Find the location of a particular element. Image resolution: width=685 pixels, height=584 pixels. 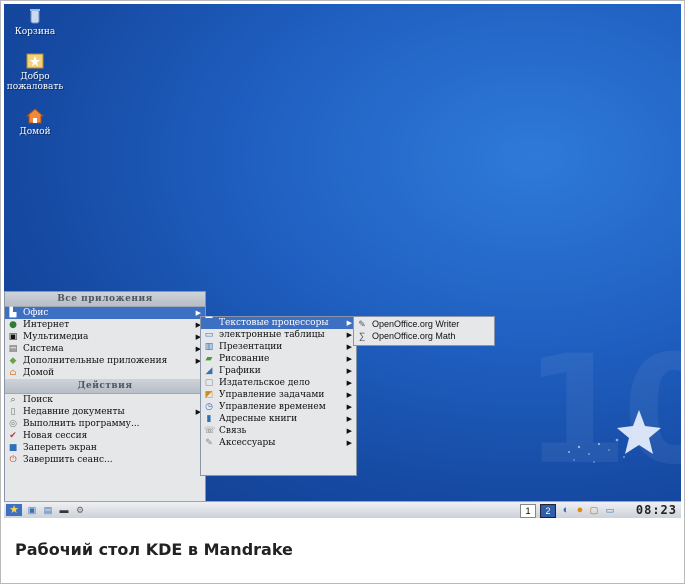

desktop-pager-2: 2 is located at coordinates (548, 511).